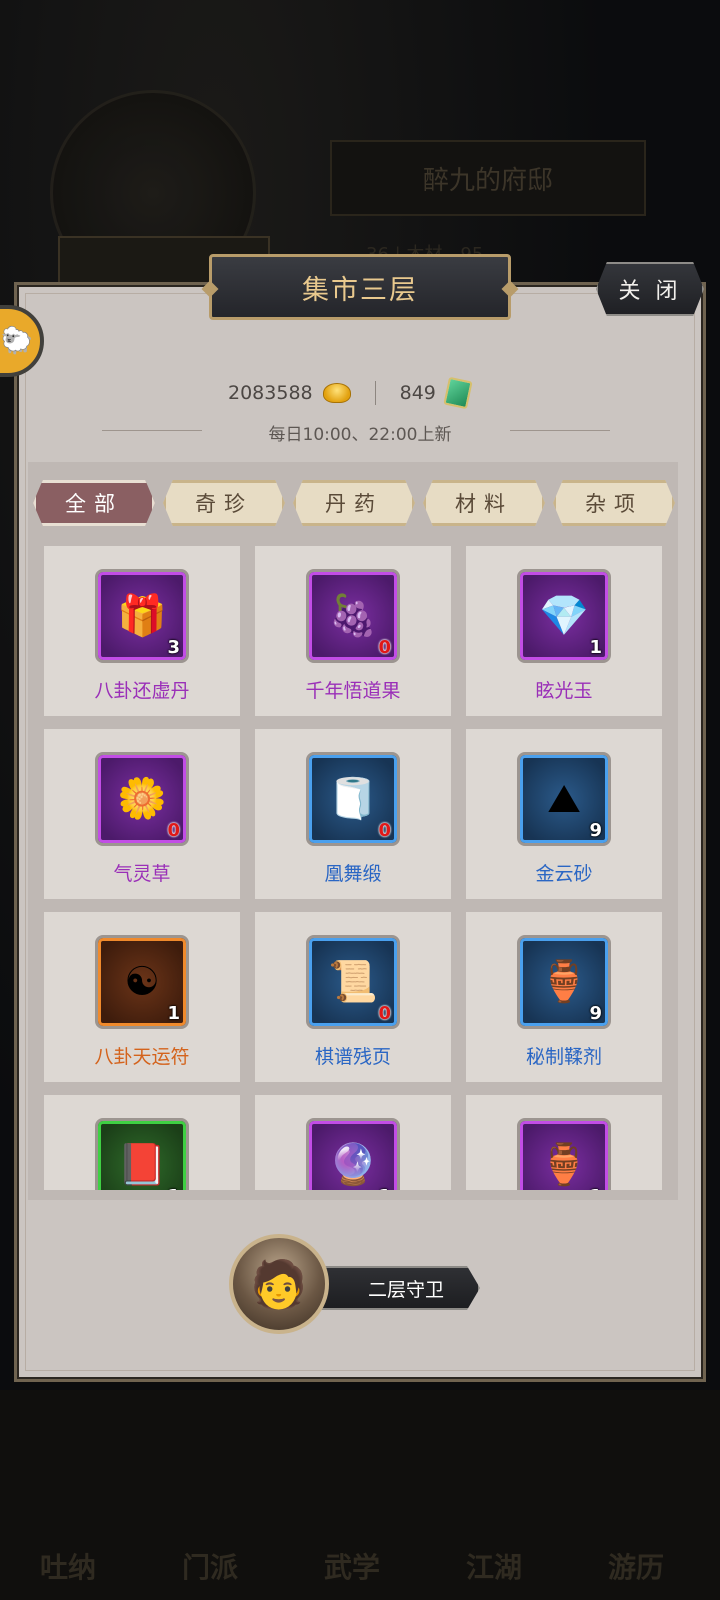 Image resolution: width=720 pixels, height=1600 pixels. What do you see at coordinates (650, 289) in the screenshot?
I see `close-button: 关 闭` at bounding box center [650, 289].